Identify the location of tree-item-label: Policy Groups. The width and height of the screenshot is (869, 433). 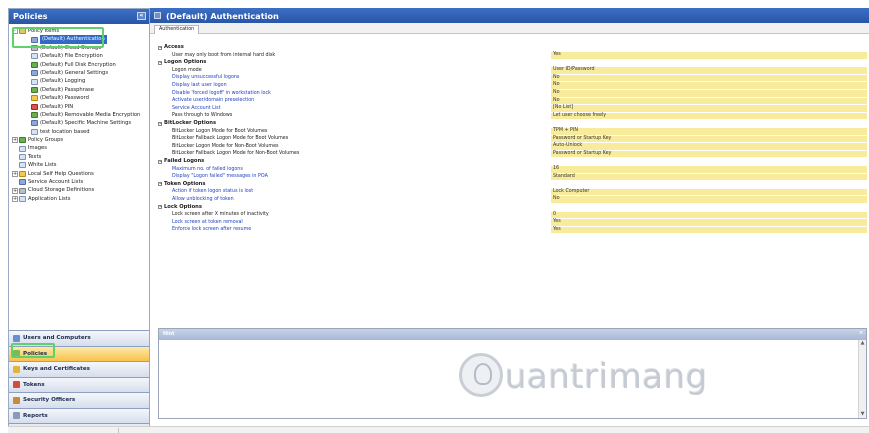
(46, 140).